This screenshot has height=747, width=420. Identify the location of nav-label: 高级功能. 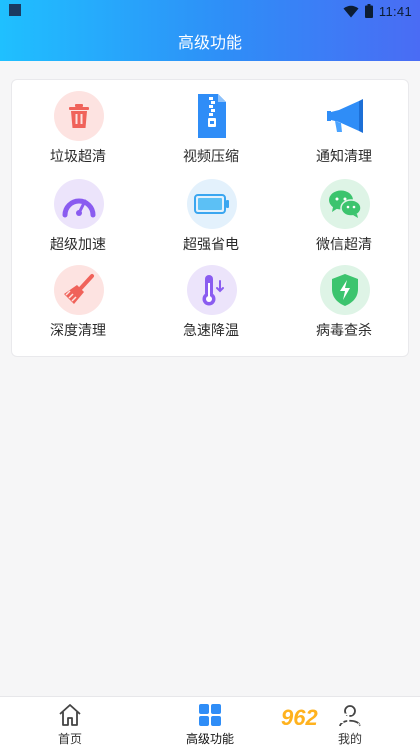
(209, 739).